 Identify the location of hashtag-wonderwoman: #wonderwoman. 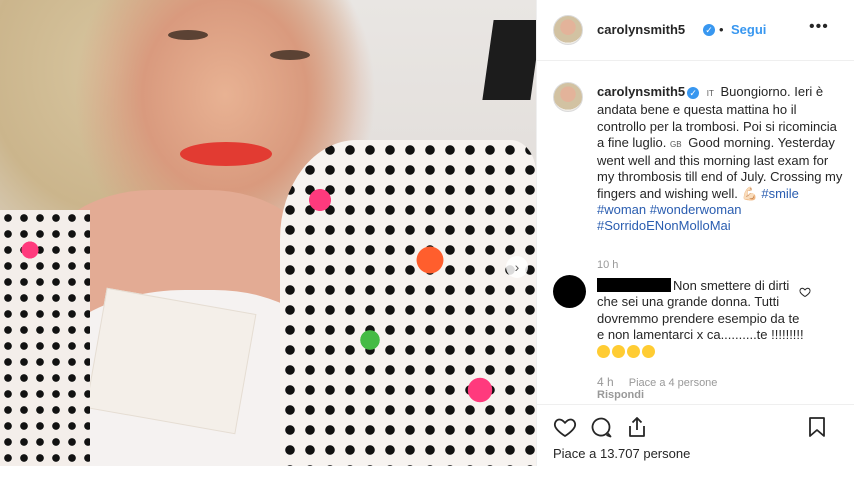
(696, 209).